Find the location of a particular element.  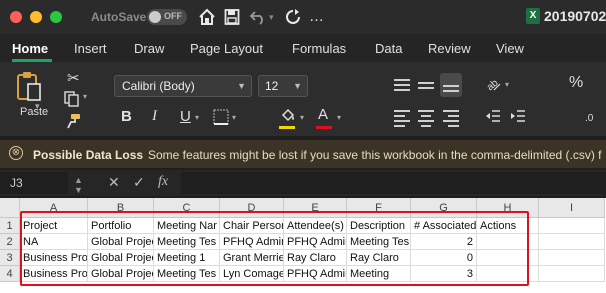

row-header-1: 1 is located at coordinates (10, 226).